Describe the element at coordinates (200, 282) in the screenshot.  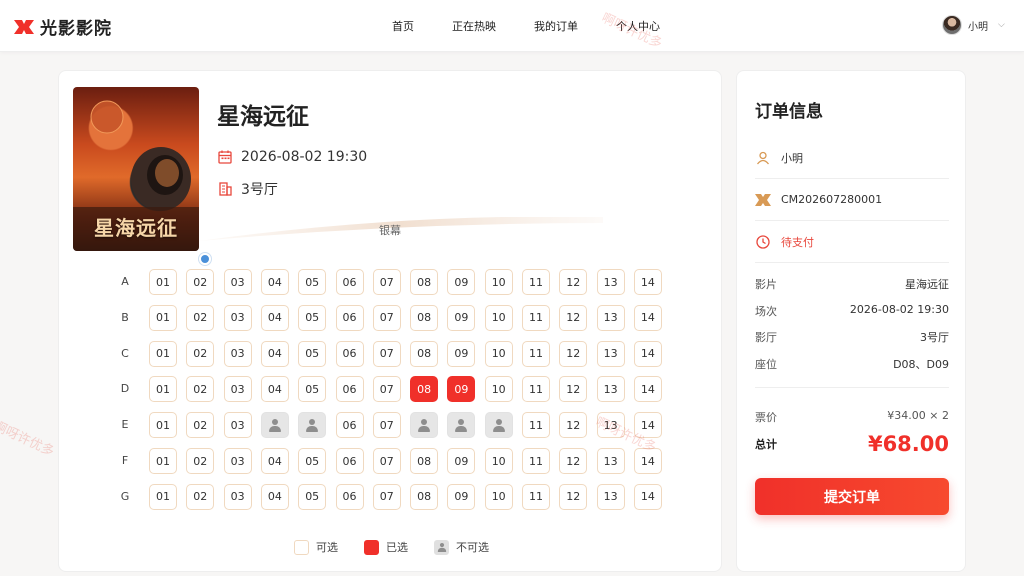
I see `seat-A02: 02` at that location.